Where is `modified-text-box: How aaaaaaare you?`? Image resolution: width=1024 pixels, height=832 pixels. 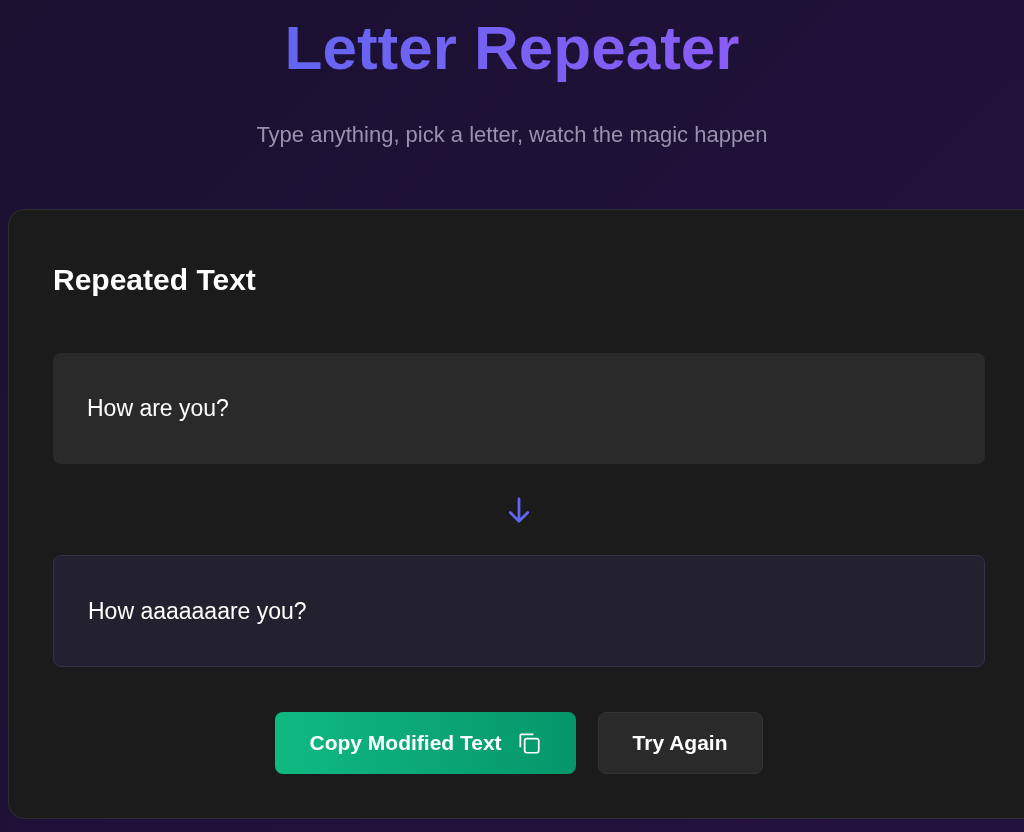
modified-text-box: How aaaaaaare you? is located at coordinates (519, 611).